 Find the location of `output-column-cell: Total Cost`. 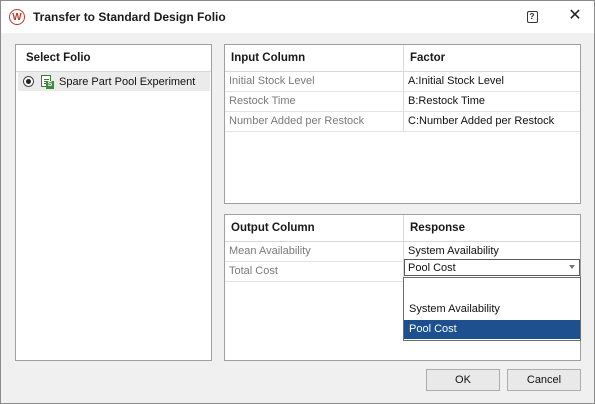

output-column-cell: Total Cost is located at coordinates (314, 271).